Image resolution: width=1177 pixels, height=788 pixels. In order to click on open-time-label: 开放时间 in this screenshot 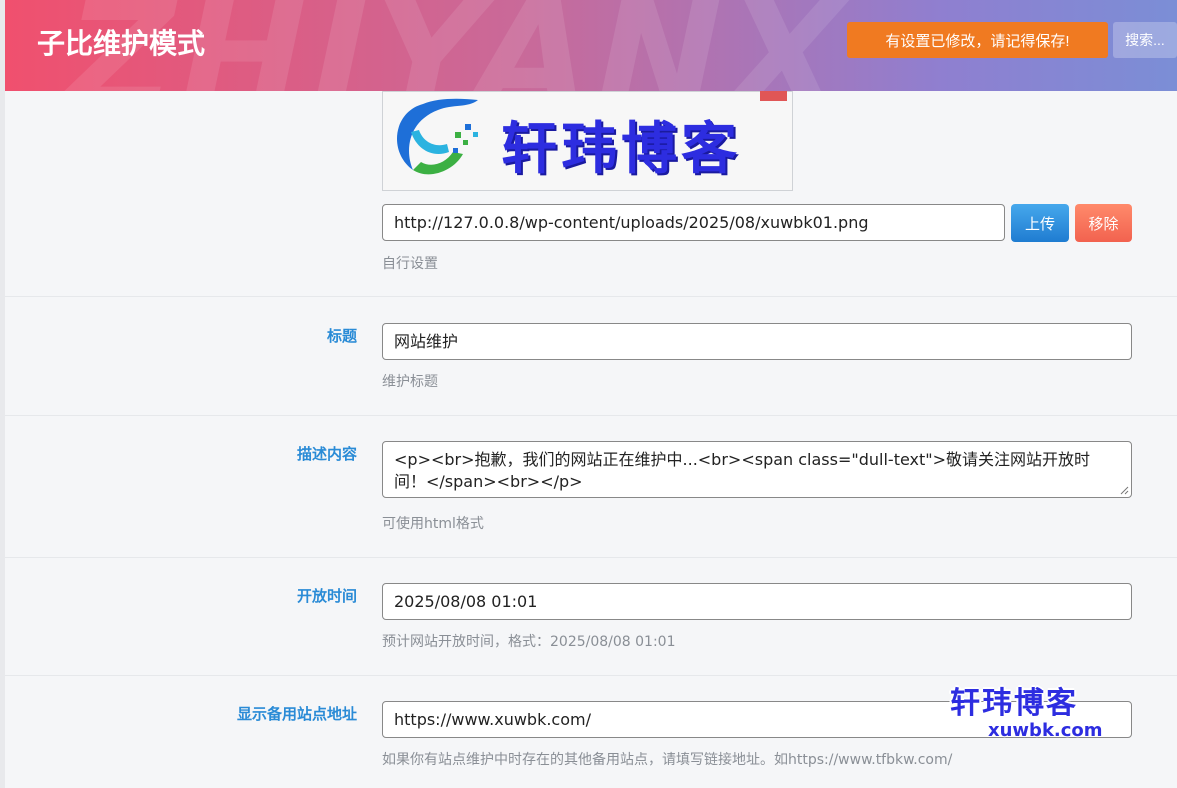, I will do `click(326, 596)`.